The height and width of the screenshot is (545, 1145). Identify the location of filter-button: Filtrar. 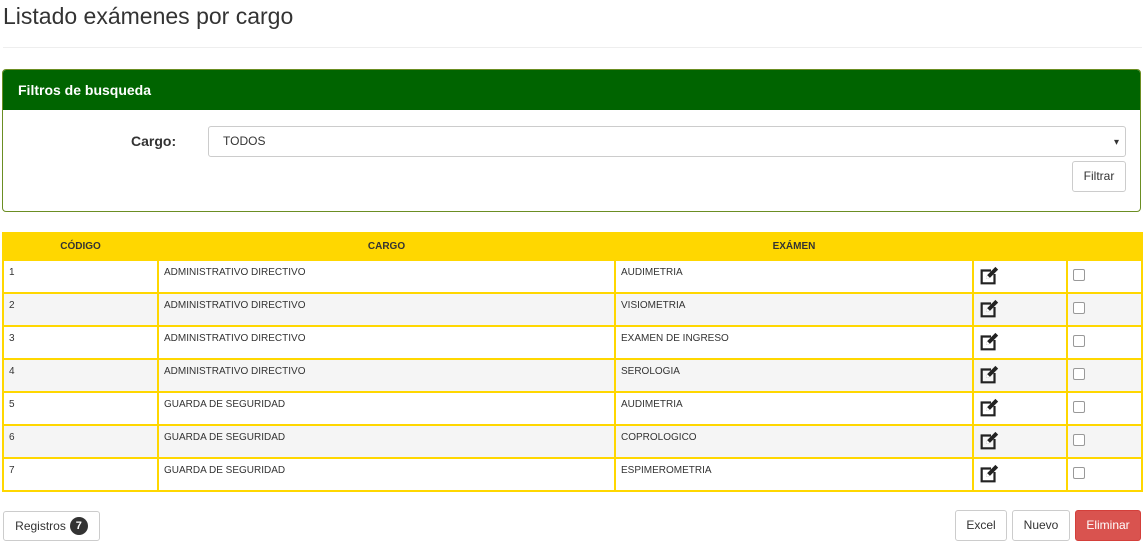
(1099, 176).